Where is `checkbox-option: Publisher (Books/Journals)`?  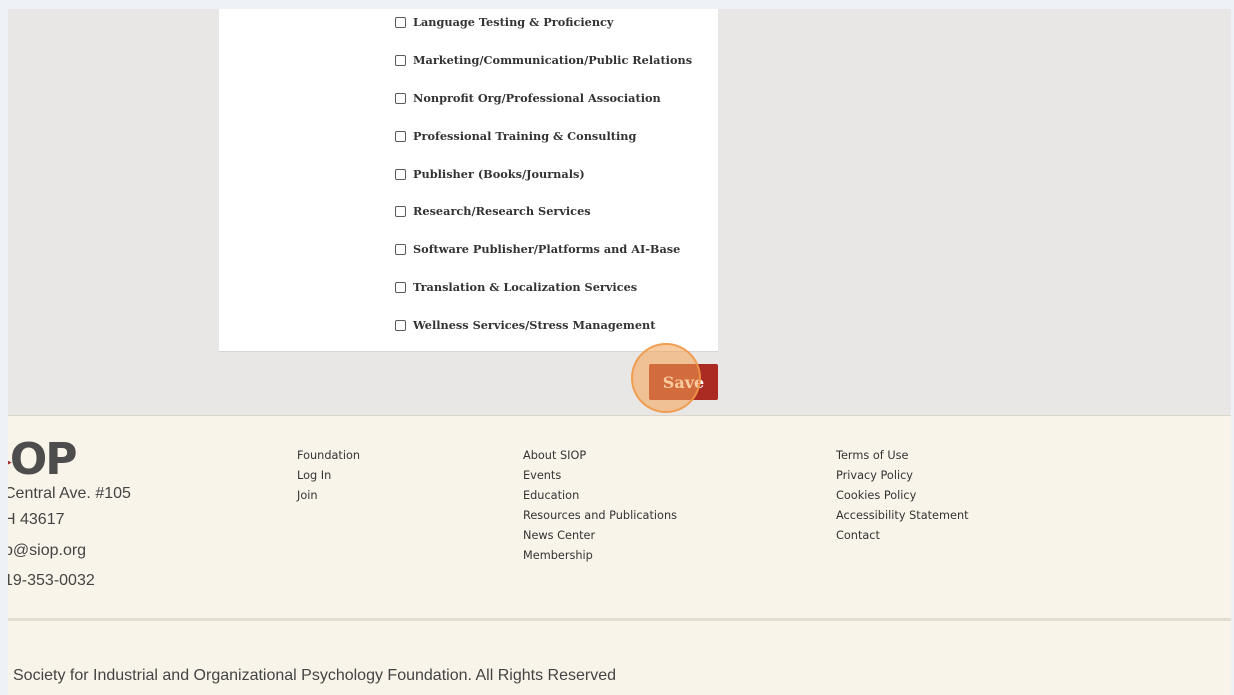 checkbox-option: Publisher (Books/Journals) is located at coordinates (490, 174).